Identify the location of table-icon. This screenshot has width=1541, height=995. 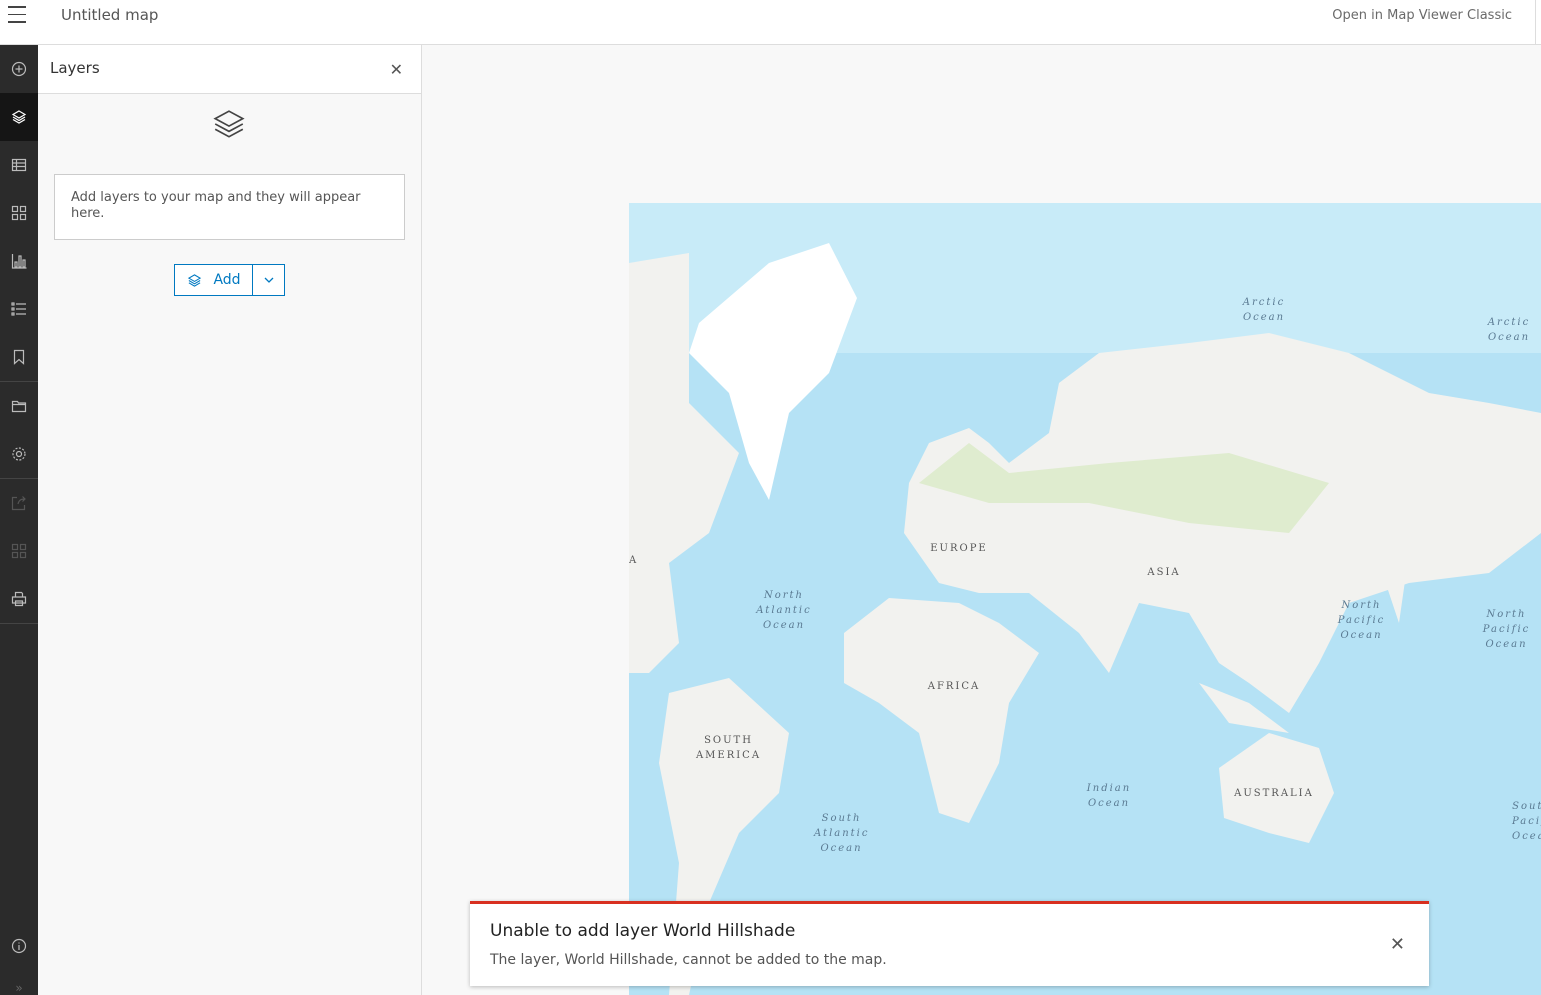
(19, 165).